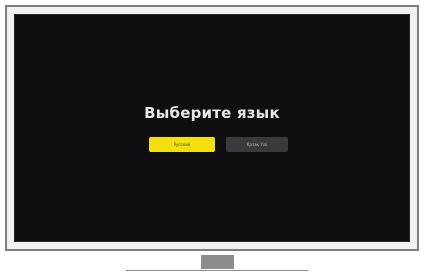  What do you see at coordinates (182, 144) in the screenshot?
I see `language-button-russian: Русский` at bounding box center [182, 144].